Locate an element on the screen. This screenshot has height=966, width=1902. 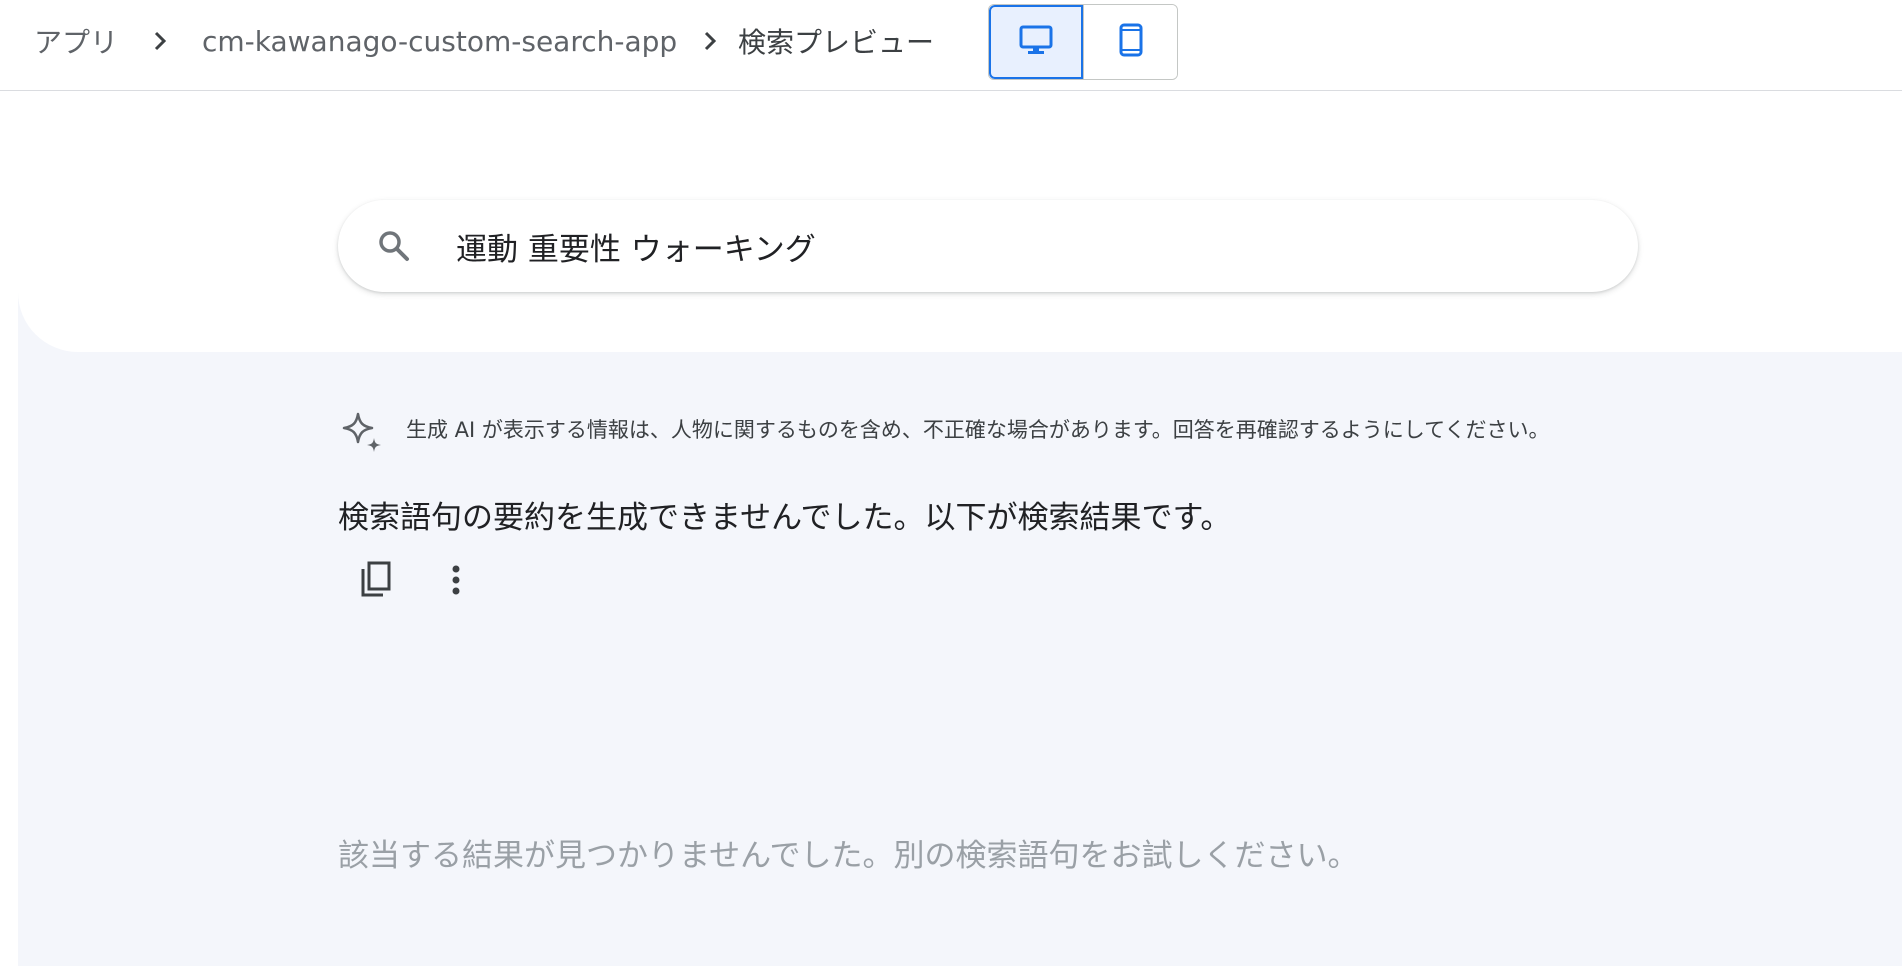
mobile-view-button is located at coordinates (1130, 42).